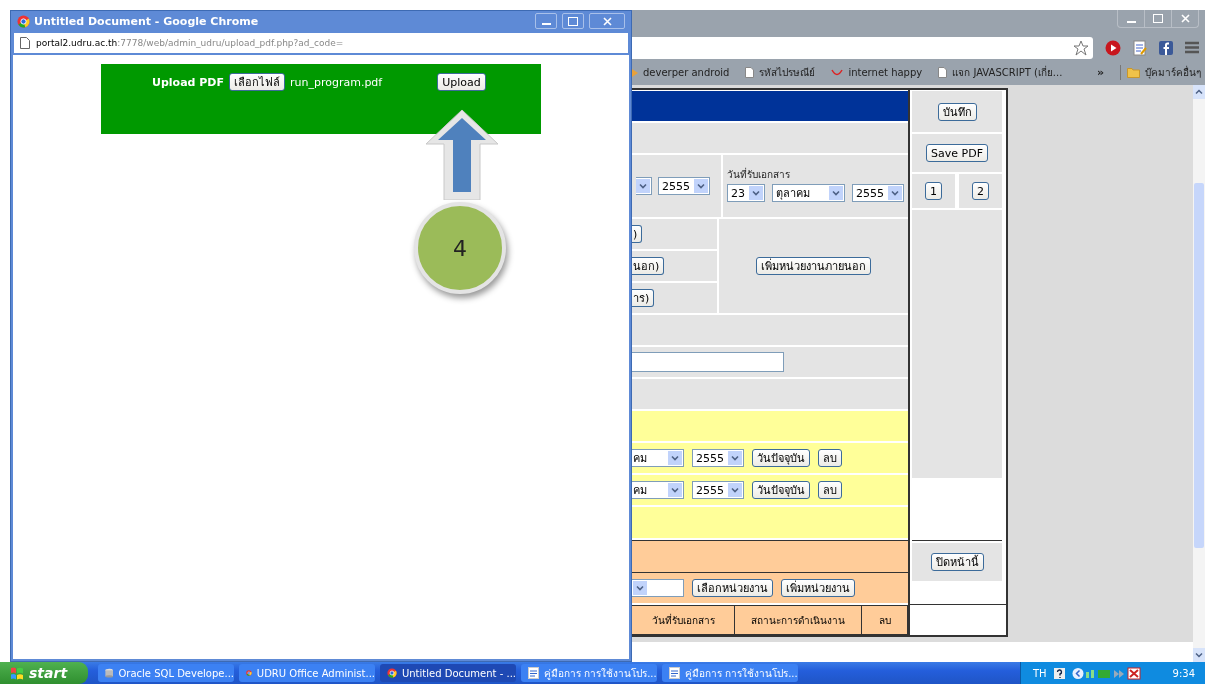 The height and width of the screenshot is (684, 1205). I want to click on page-button: 2, so click(980, 191).